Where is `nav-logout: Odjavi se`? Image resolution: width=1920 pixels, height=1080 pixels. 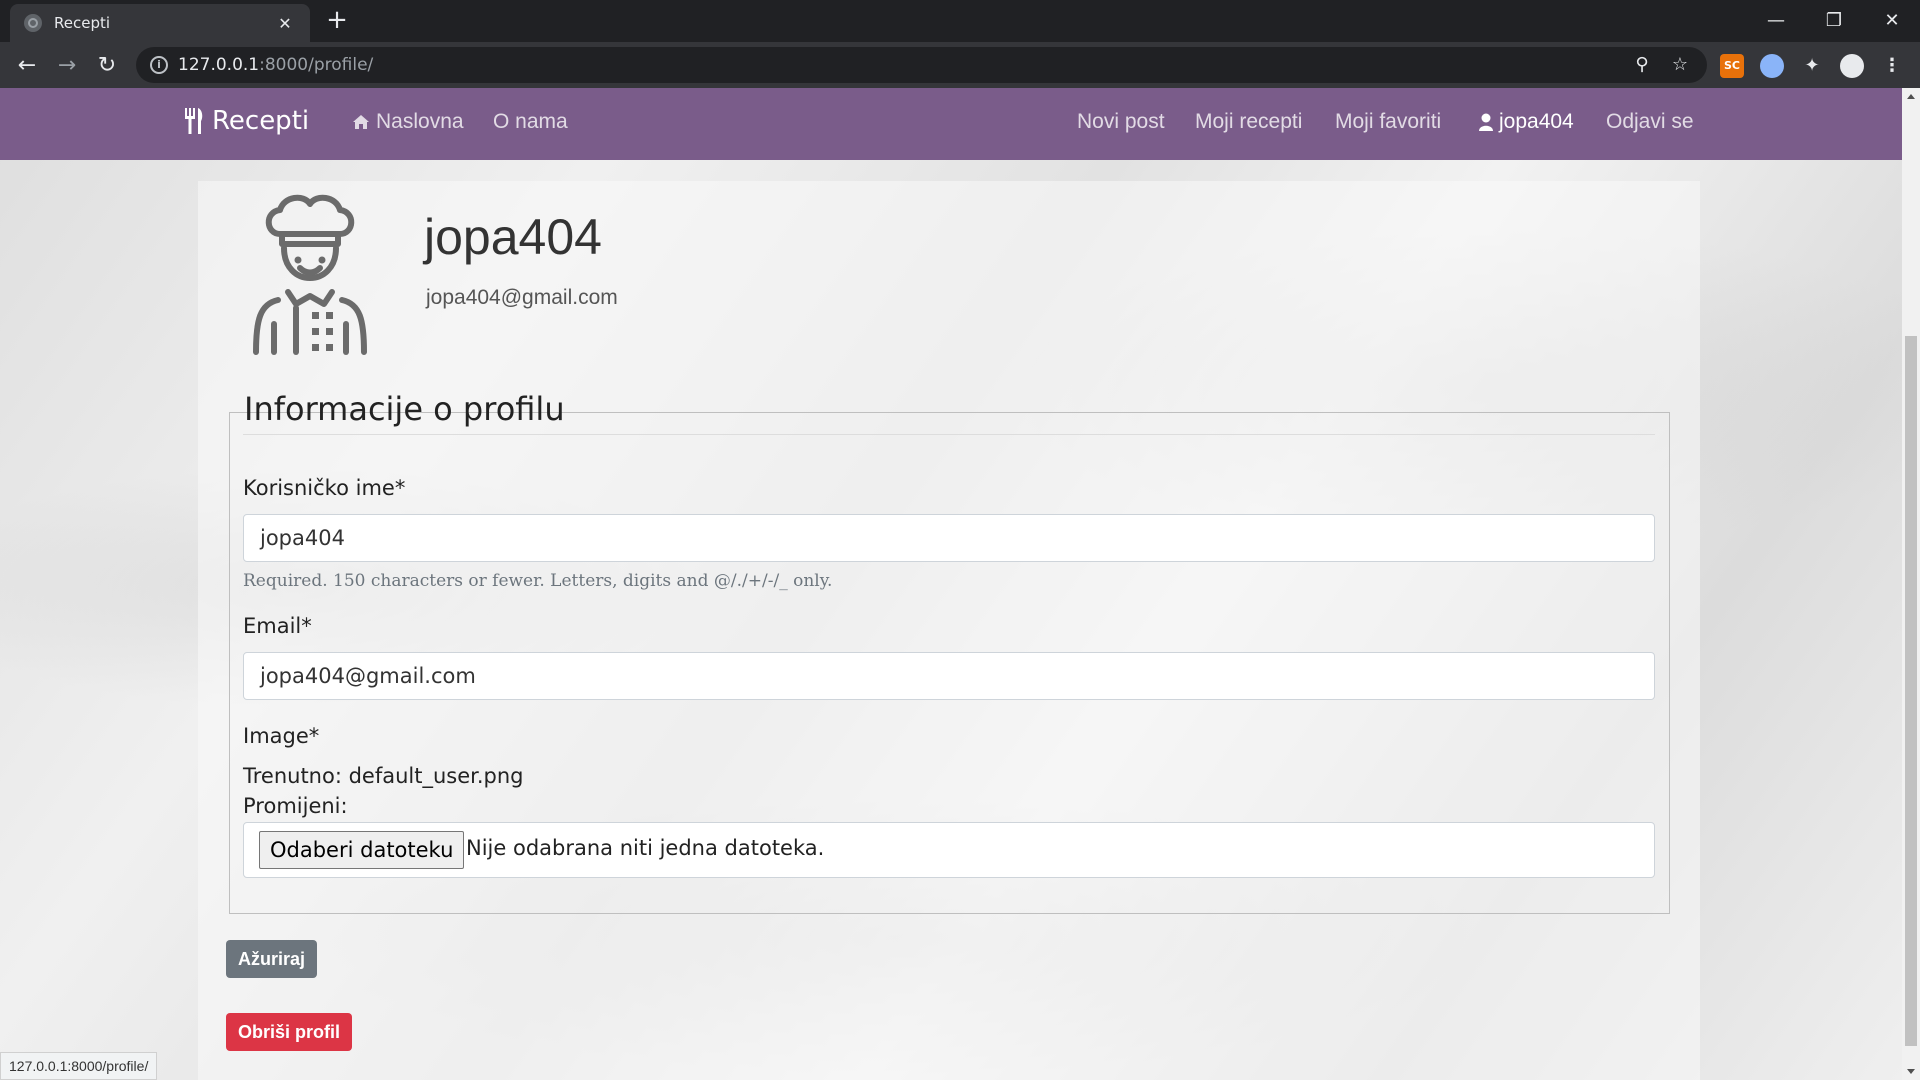 nav-logout: Odjavi se is located at coordinates (1650, 122).